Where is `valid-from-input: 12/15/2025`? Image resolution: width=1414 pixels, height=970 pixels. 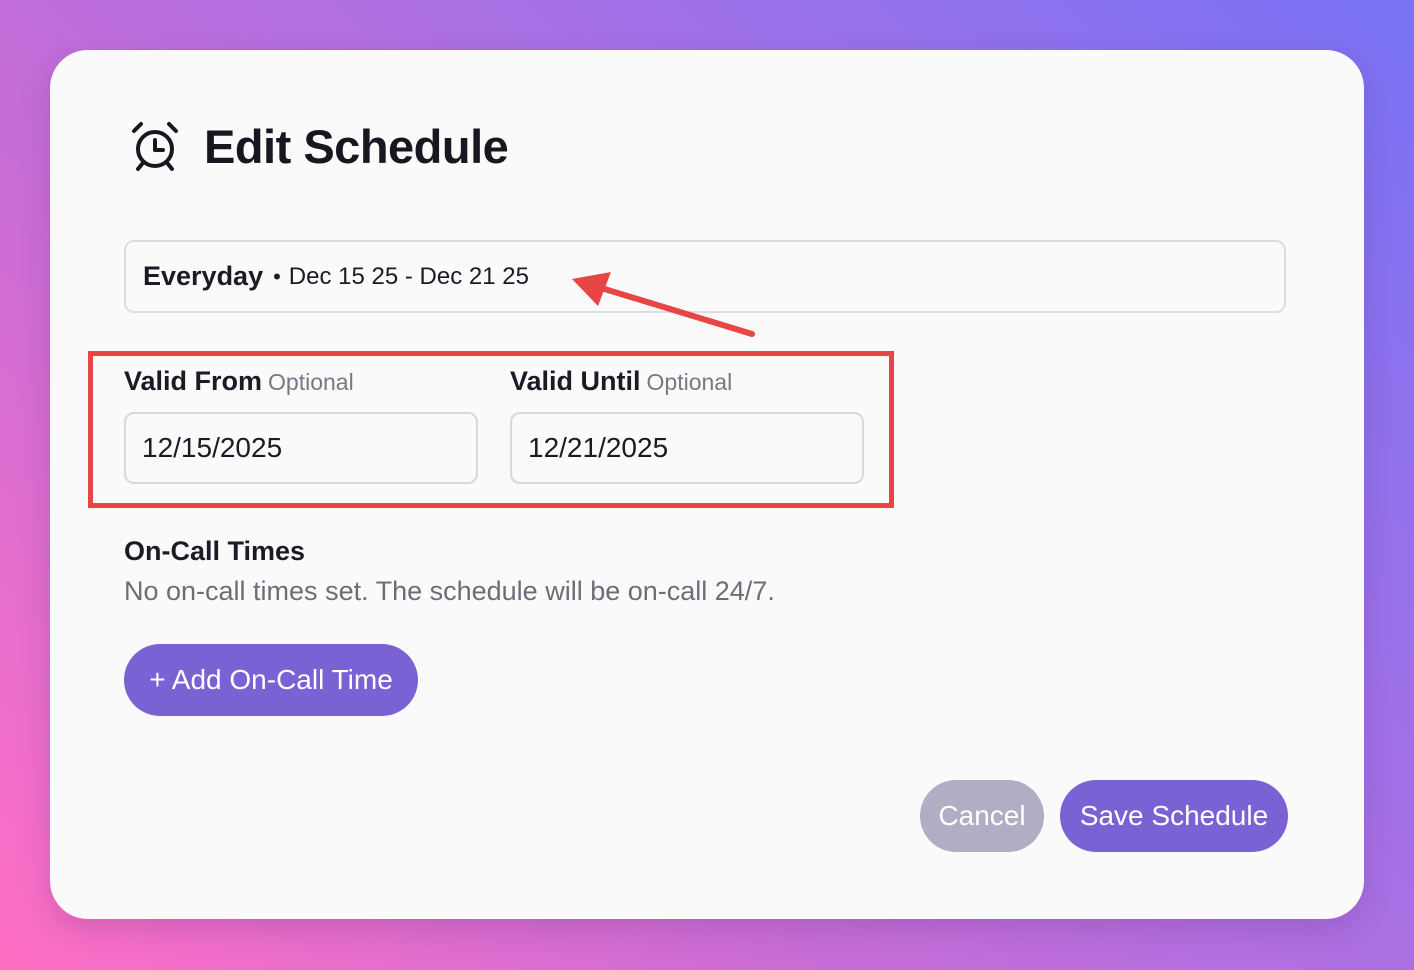
valid-from-input: 12/15/2025 is located at coordinates (301, 448).